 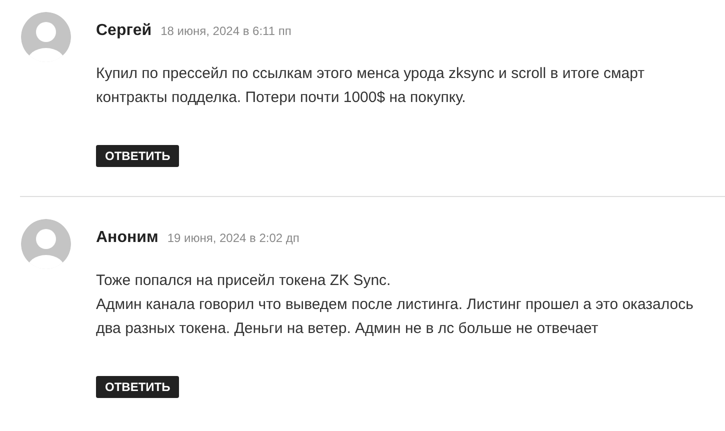 What do you see at coordinates (226, 31) in the screenshot?
I see `comment-date: 18 июня, 2024 в 6:11 пп` at bounding box center [226, 31].